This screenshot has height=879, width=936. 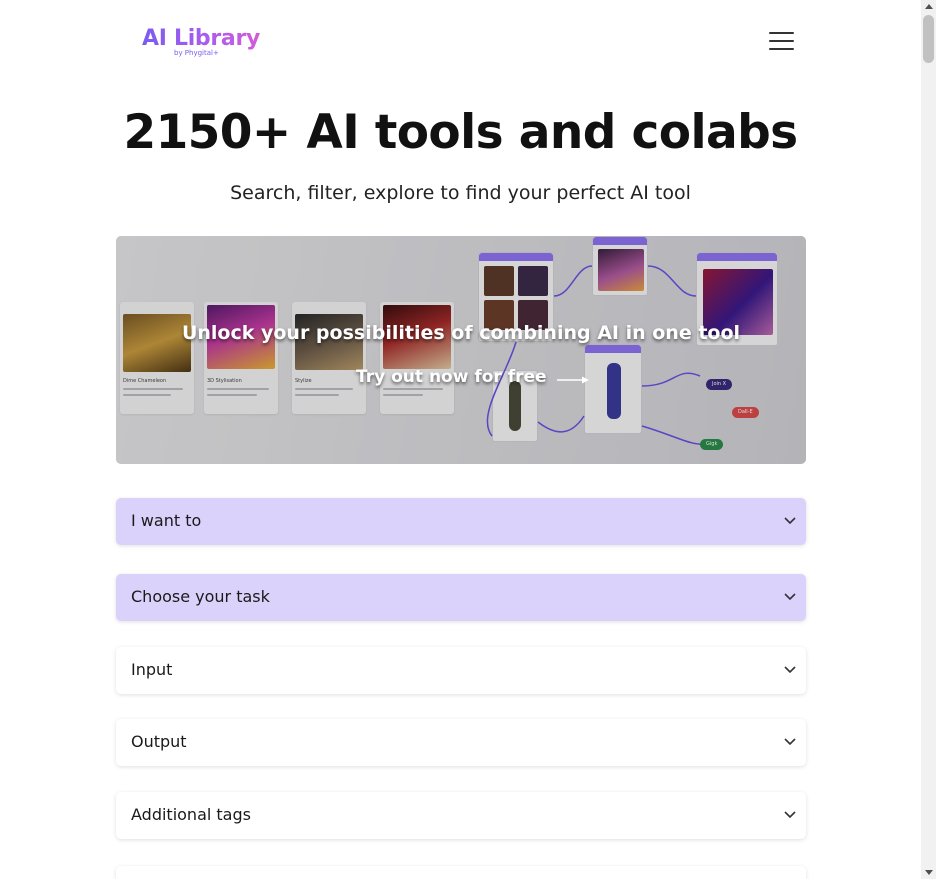 I want to click on filter-input: Input, so click(x=461, y=670).